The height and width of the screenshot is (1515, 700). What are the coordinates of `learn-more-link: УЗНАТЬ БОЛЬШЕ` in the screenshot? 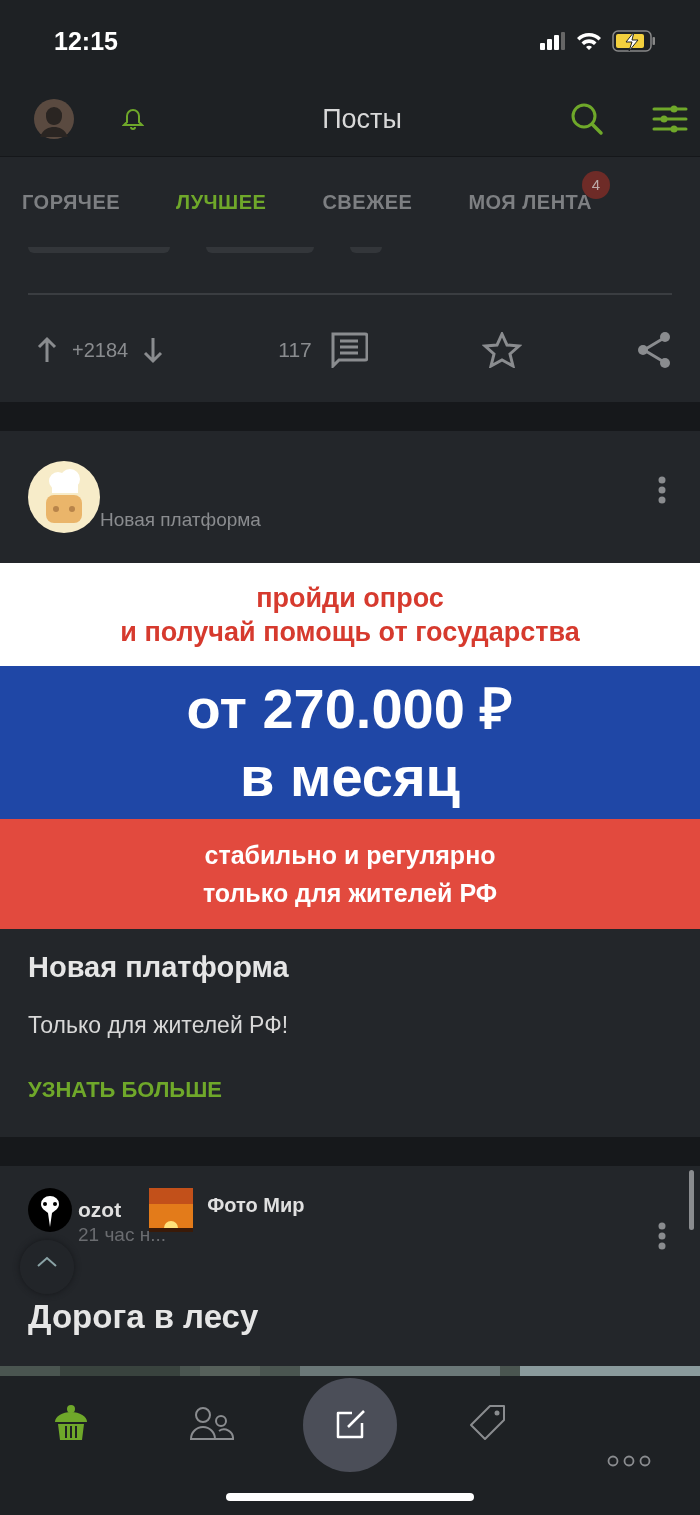 It's located at (125, 1090).